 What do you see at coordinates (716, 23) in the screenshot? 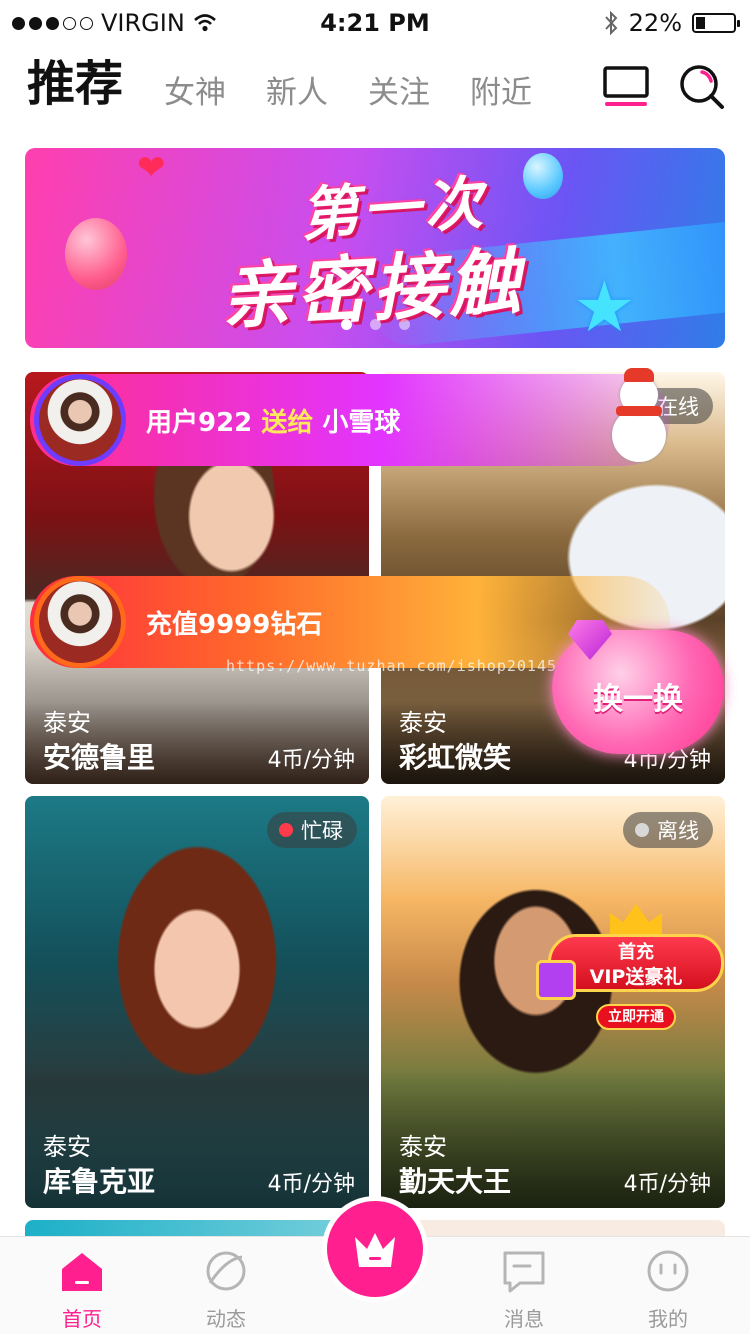
I see `battery-icon` at bounding box center [716, 23].